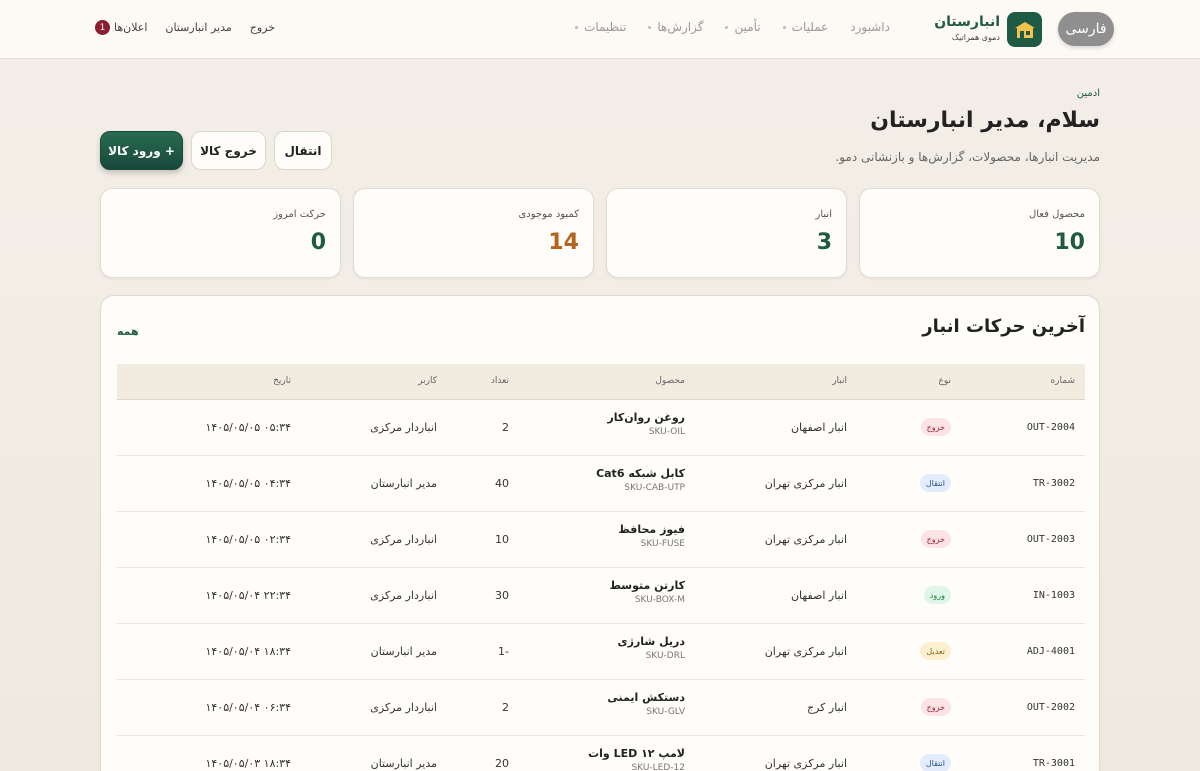 Image resolution: width=1200 pixels, height=771 pixels. I want to click on user-area: اعلان‌ها 1 مدیر انبارستان خروج, so click(185, 27).